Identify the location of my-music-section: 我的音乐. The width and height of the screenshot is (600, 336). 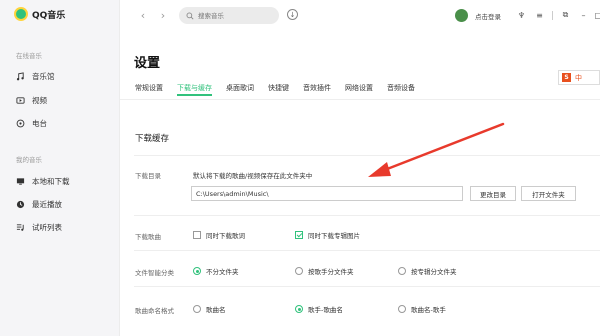
(29, 160).